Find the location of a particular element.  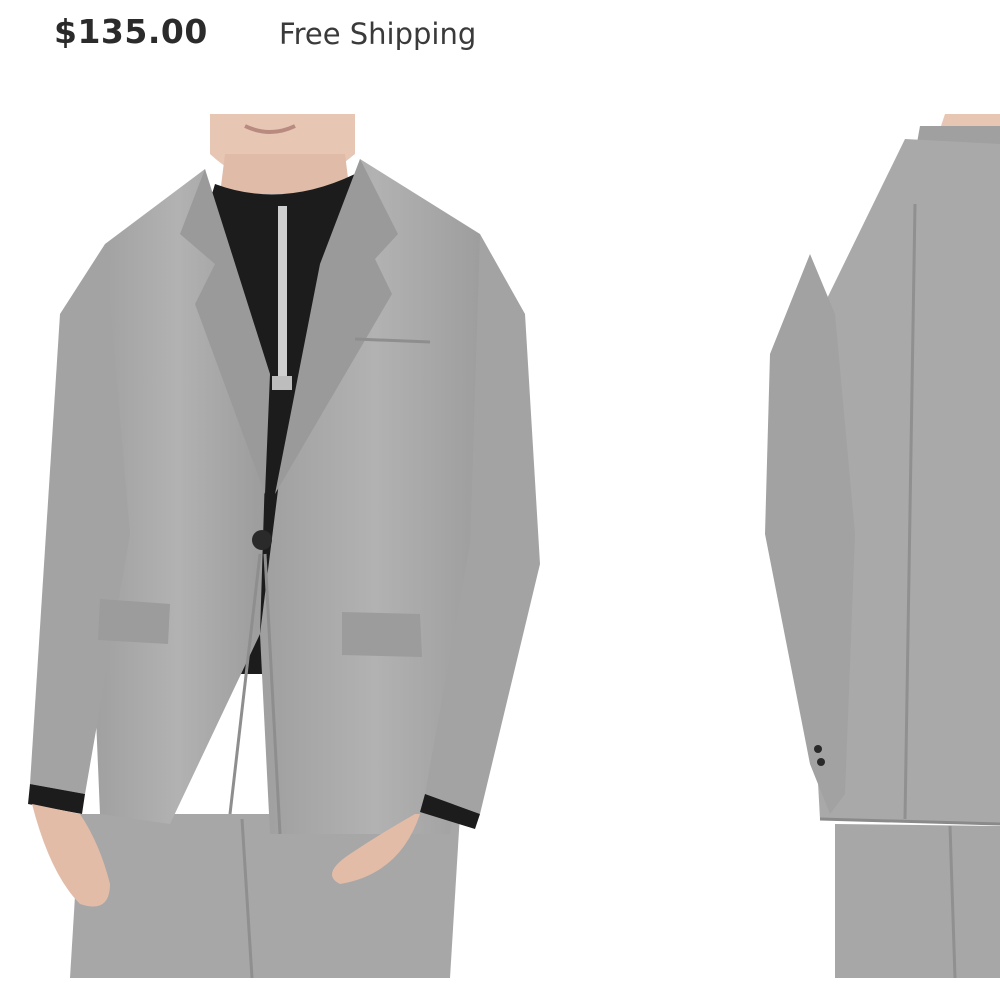

price-row: $135.00 Free Shipping is located at coordinates (500, 40).